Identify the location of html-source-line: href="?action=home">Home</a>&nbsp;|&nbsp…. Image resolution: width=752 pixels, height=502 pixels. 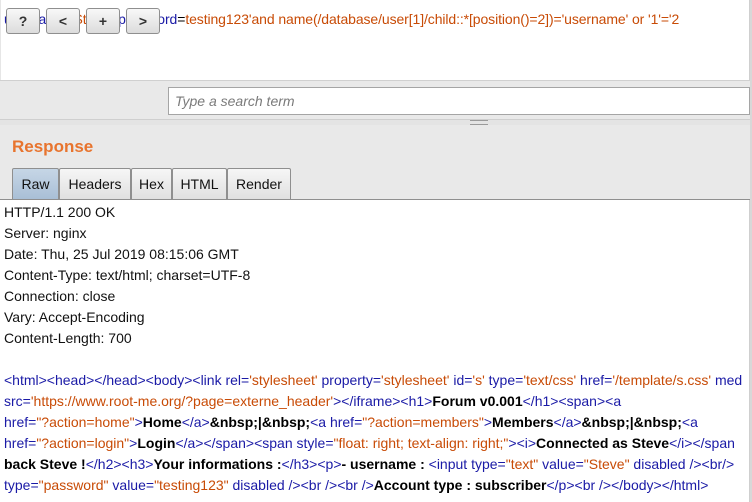
(351, 422).